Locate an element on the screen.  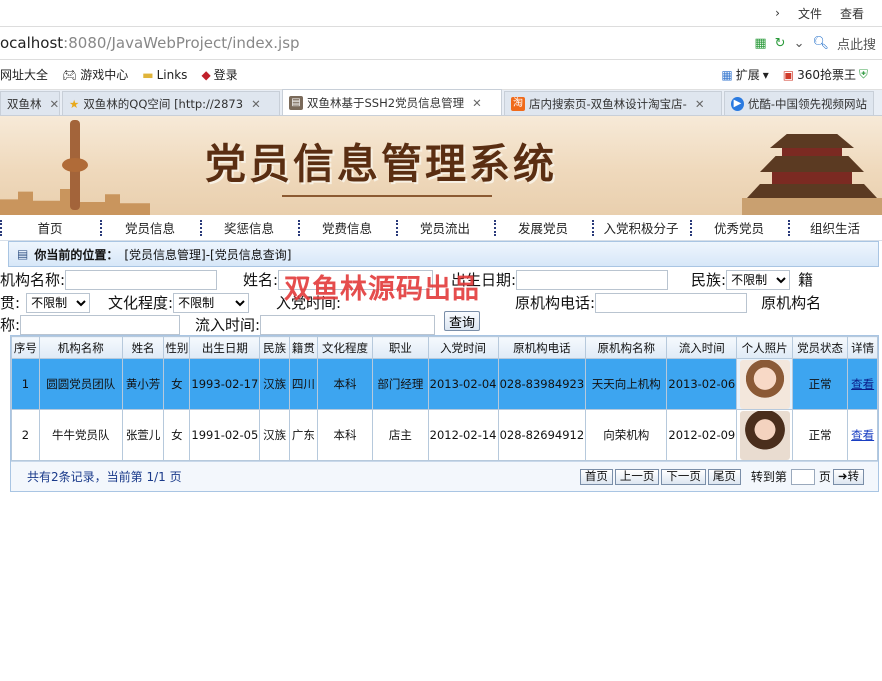
prev-page-button: 上一页 is located at coordinates (637, 476).